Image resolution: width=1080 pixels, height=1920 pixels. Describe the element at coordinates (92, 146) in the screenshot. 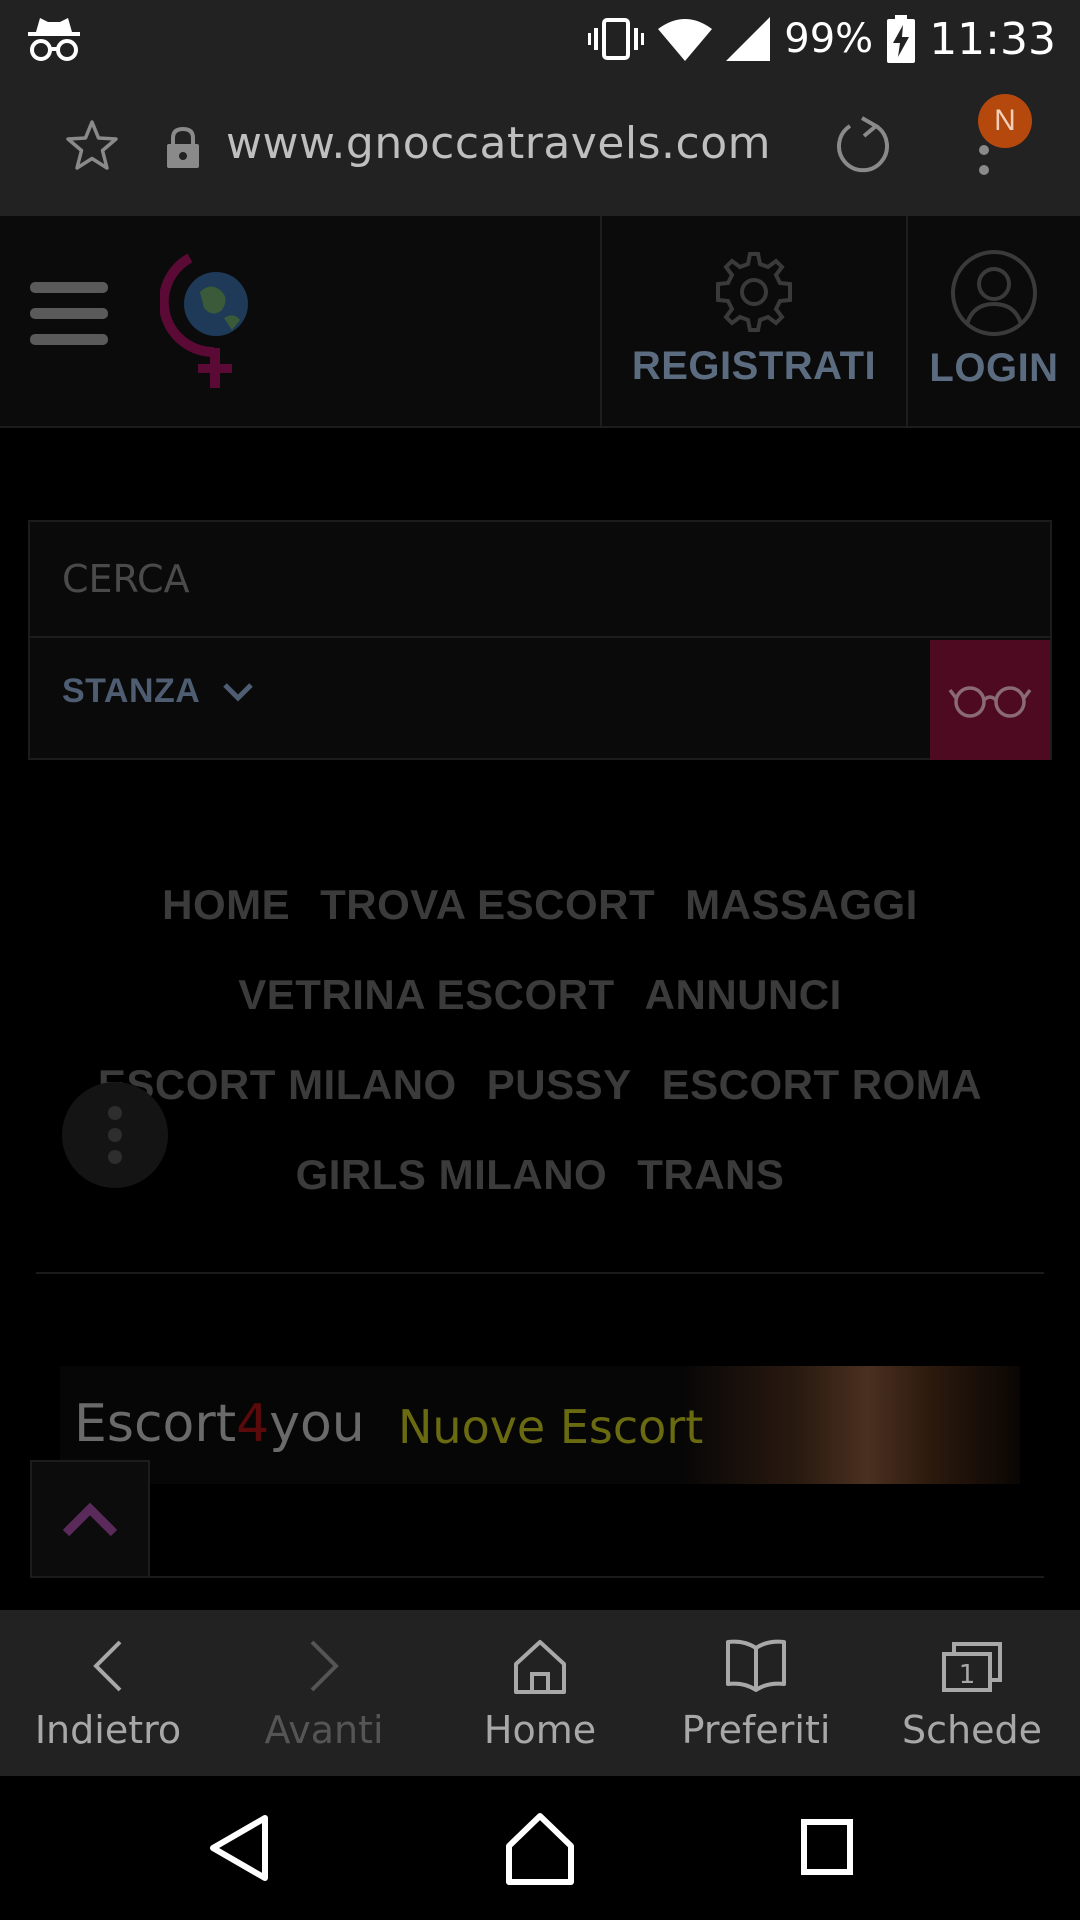

I see `star-icon` at that location.